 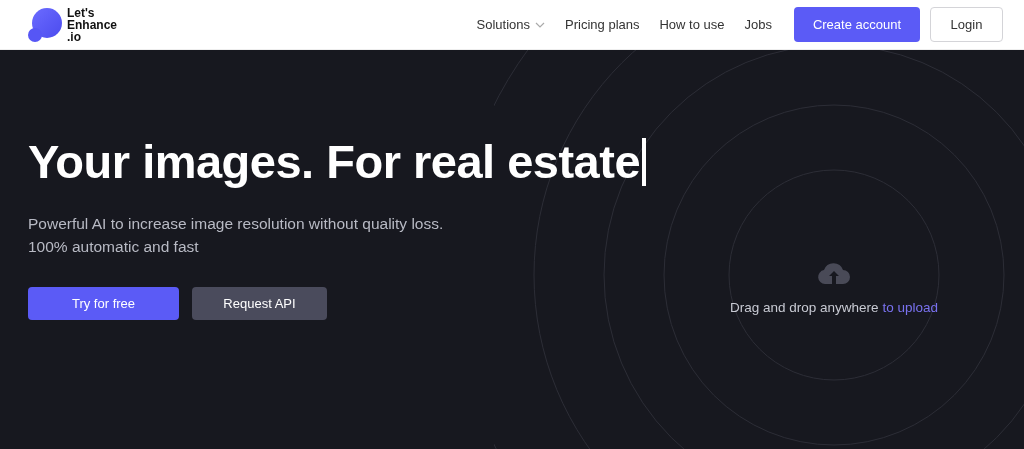 What do you see at coordinates (910, 307) in the screenshot?
I see `upload-link: to upload` at bounding box center [910, 307].